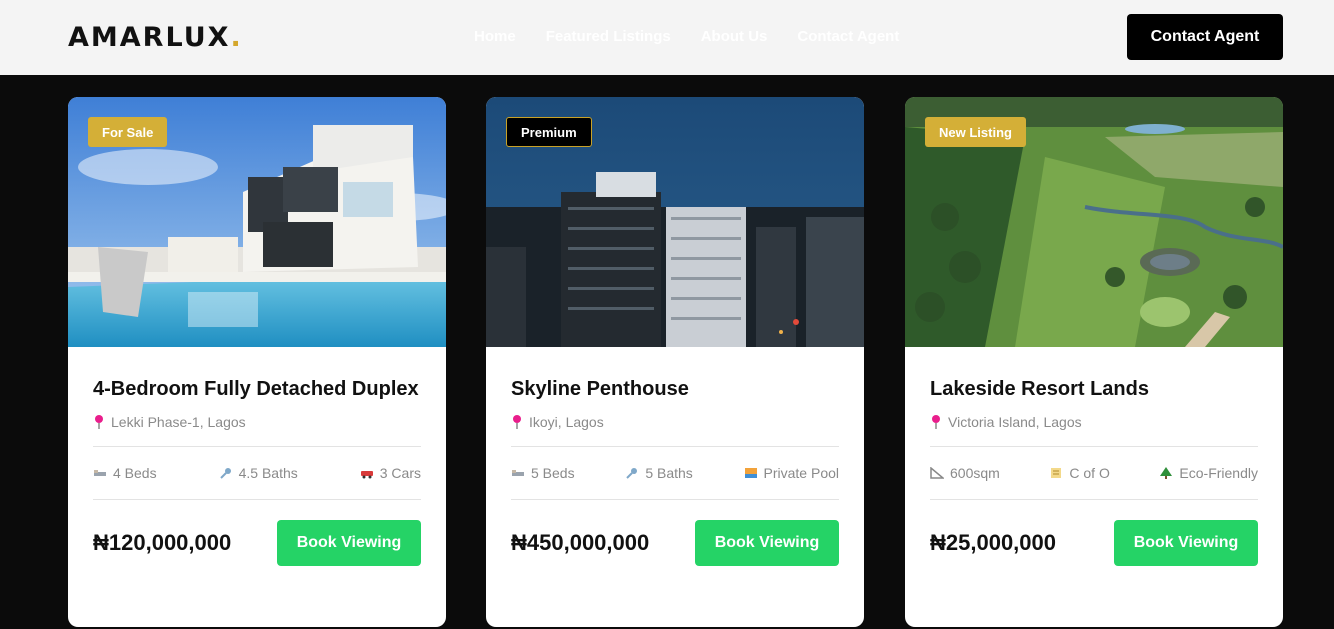 This screenshot has height=629, width=1334. What do you see at coordinates (608, 36) in the screenshot?
I see `nav-featured-listings: Featured Listings` at bounding box center [608, 36].